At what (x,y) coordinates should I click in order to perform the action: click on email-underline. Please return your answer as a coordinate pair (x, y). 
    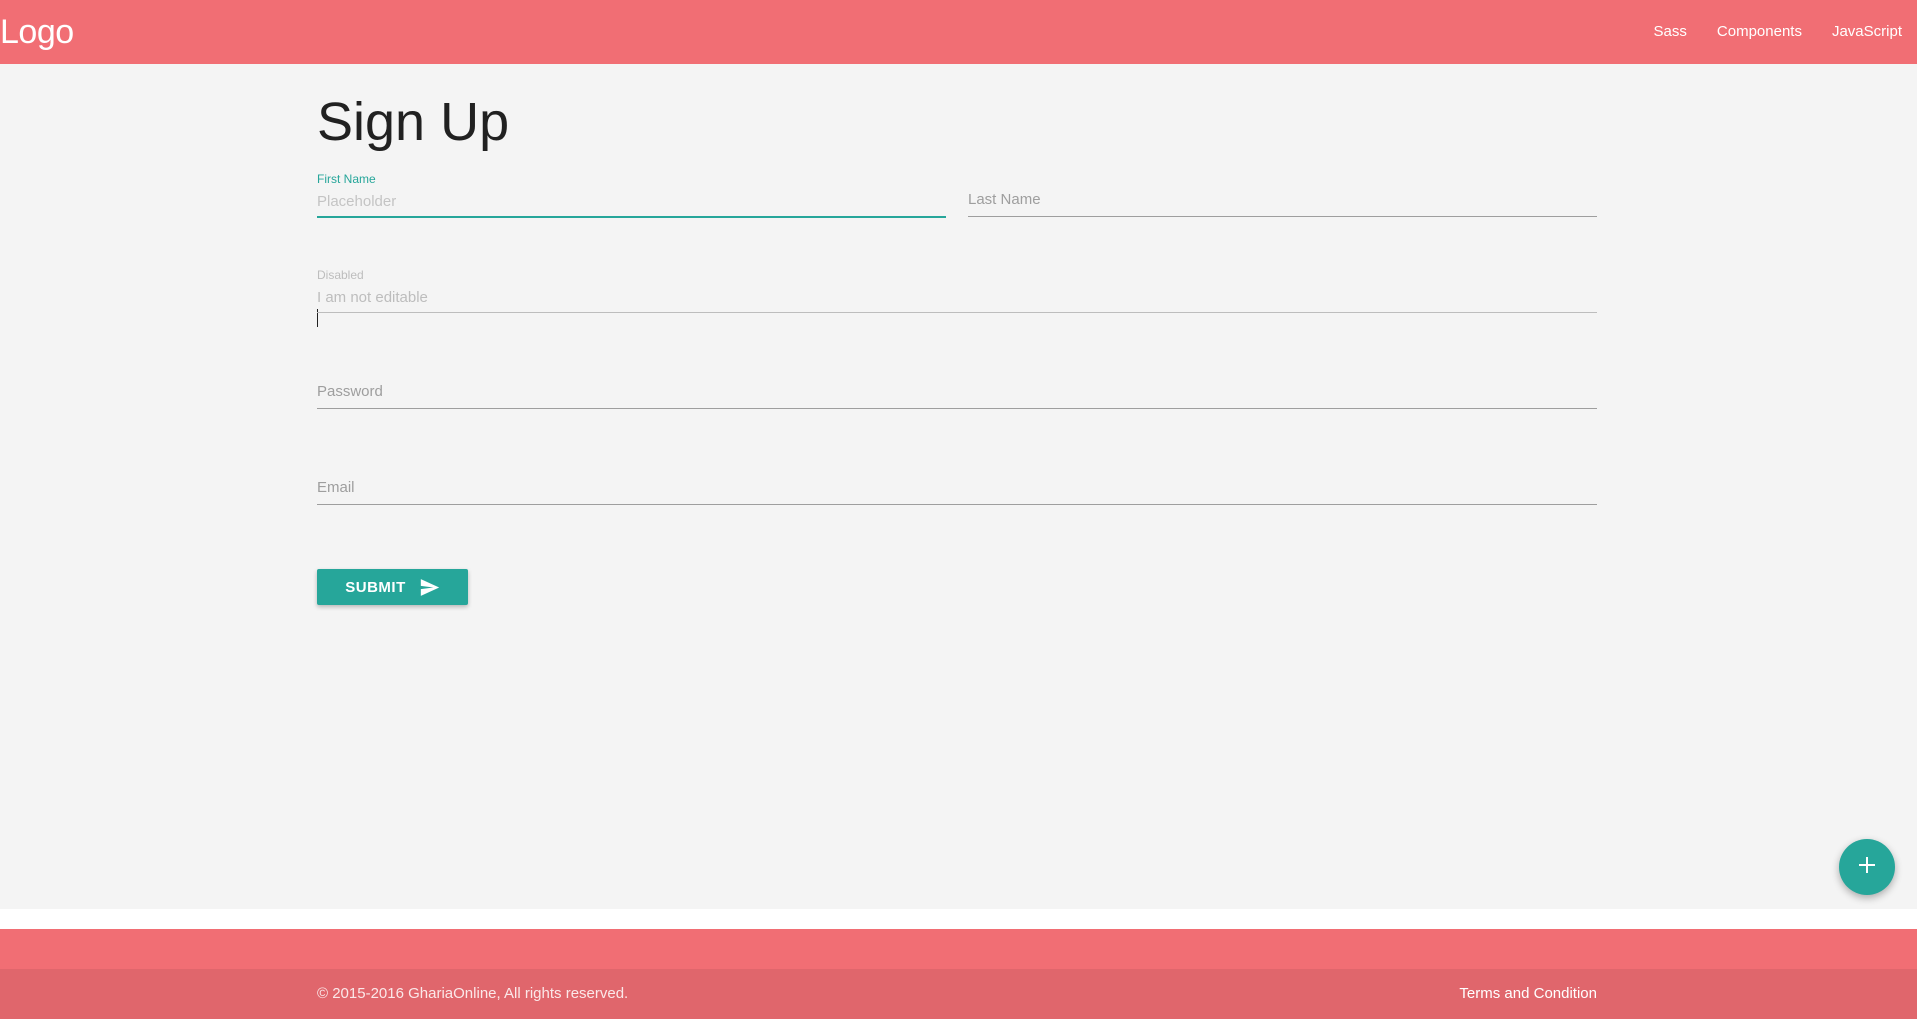
    Looking at the image, I should click on (957, 504).